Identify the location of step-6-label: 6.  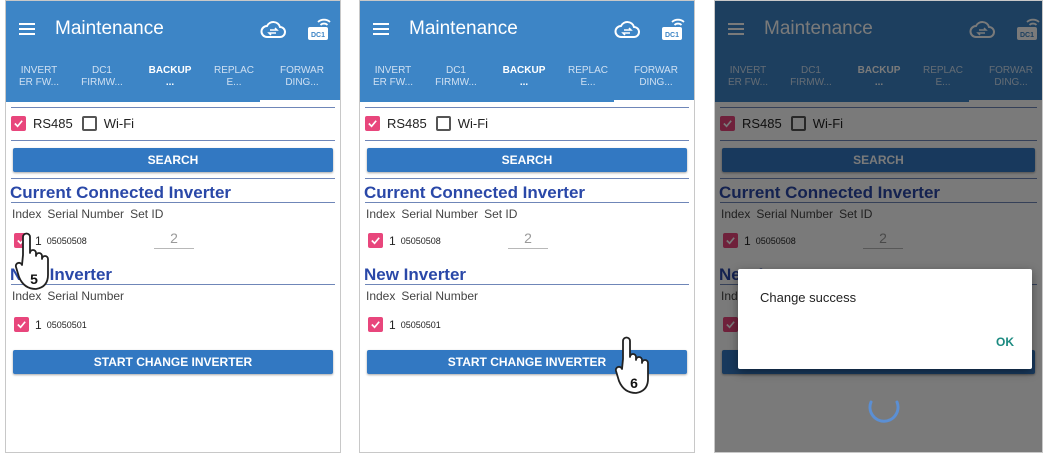
(634, 383).